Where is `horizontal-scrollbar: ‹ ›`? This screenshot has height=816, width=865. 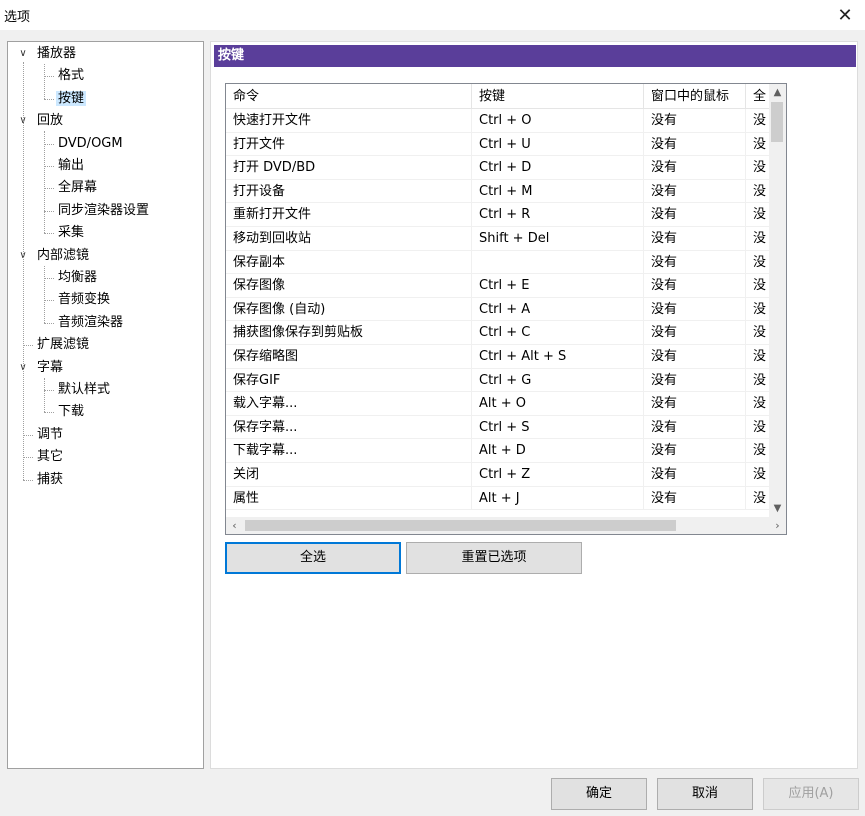
horizontal-scrollbar: ‹ › is located at coordinates (506, 525).